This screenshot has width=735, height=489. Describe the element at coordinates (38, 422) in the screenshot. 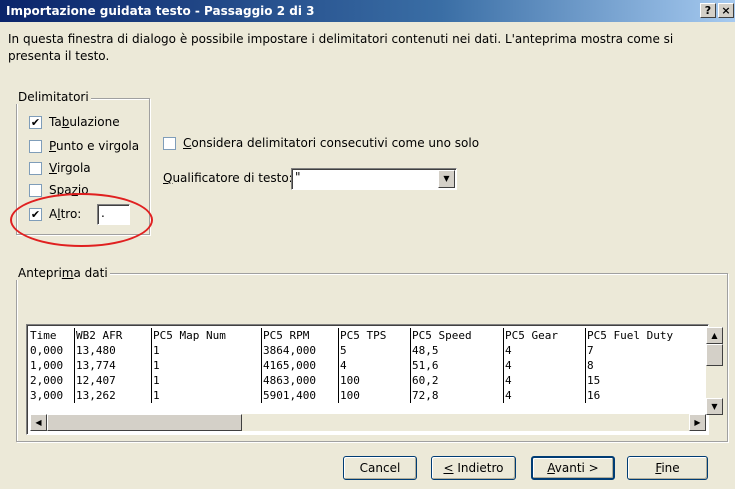

I see `scroll-left-icon: ◀` at that location.